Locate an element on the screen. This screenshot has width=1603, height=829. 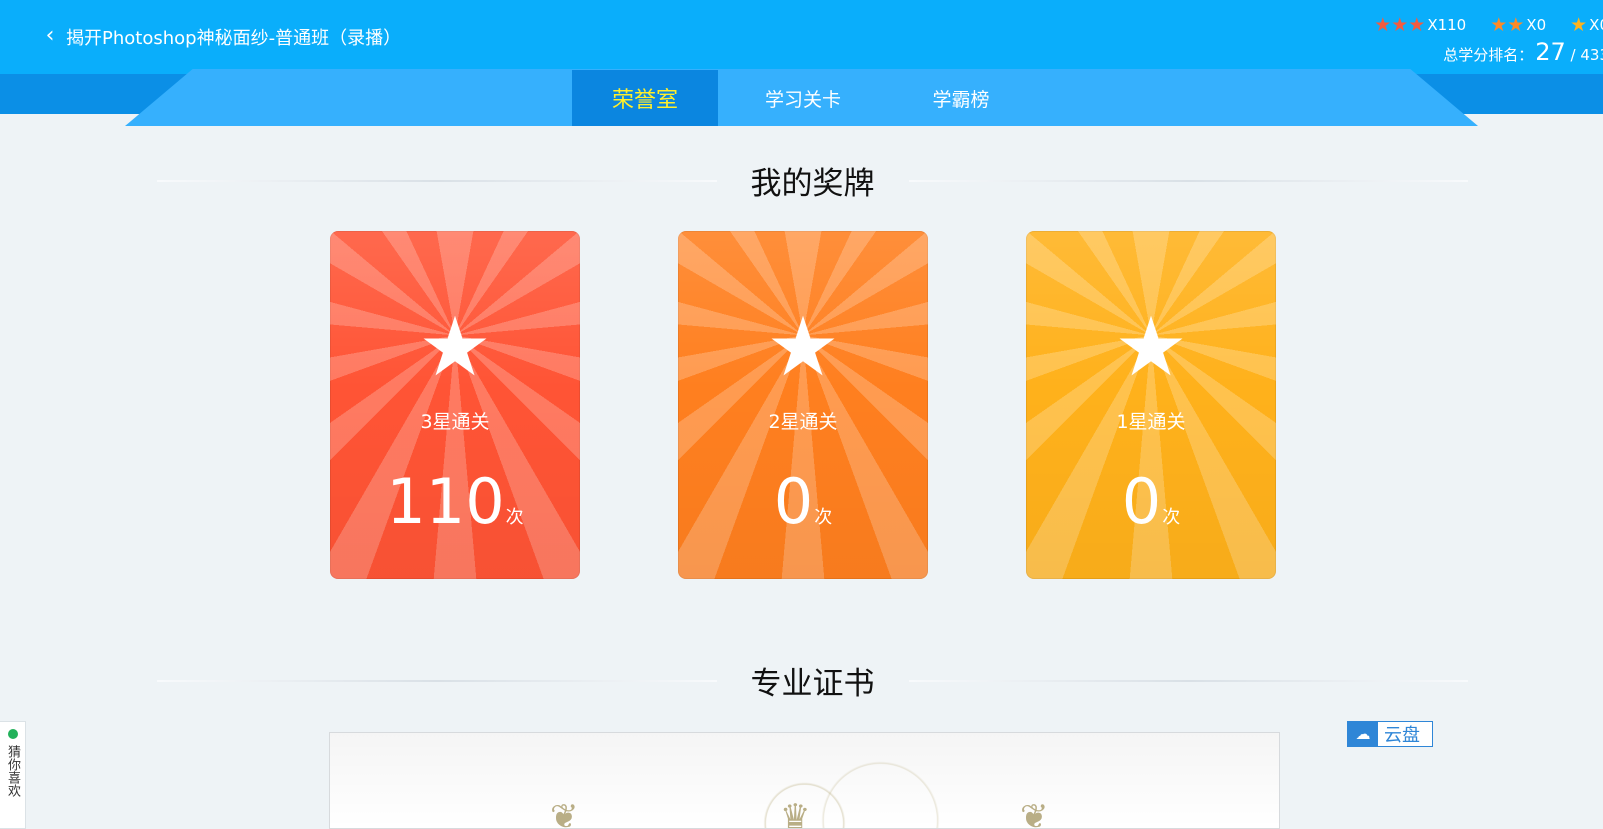
tab-learning-levels: 学习关卡 is located at coordinates (803, 98).